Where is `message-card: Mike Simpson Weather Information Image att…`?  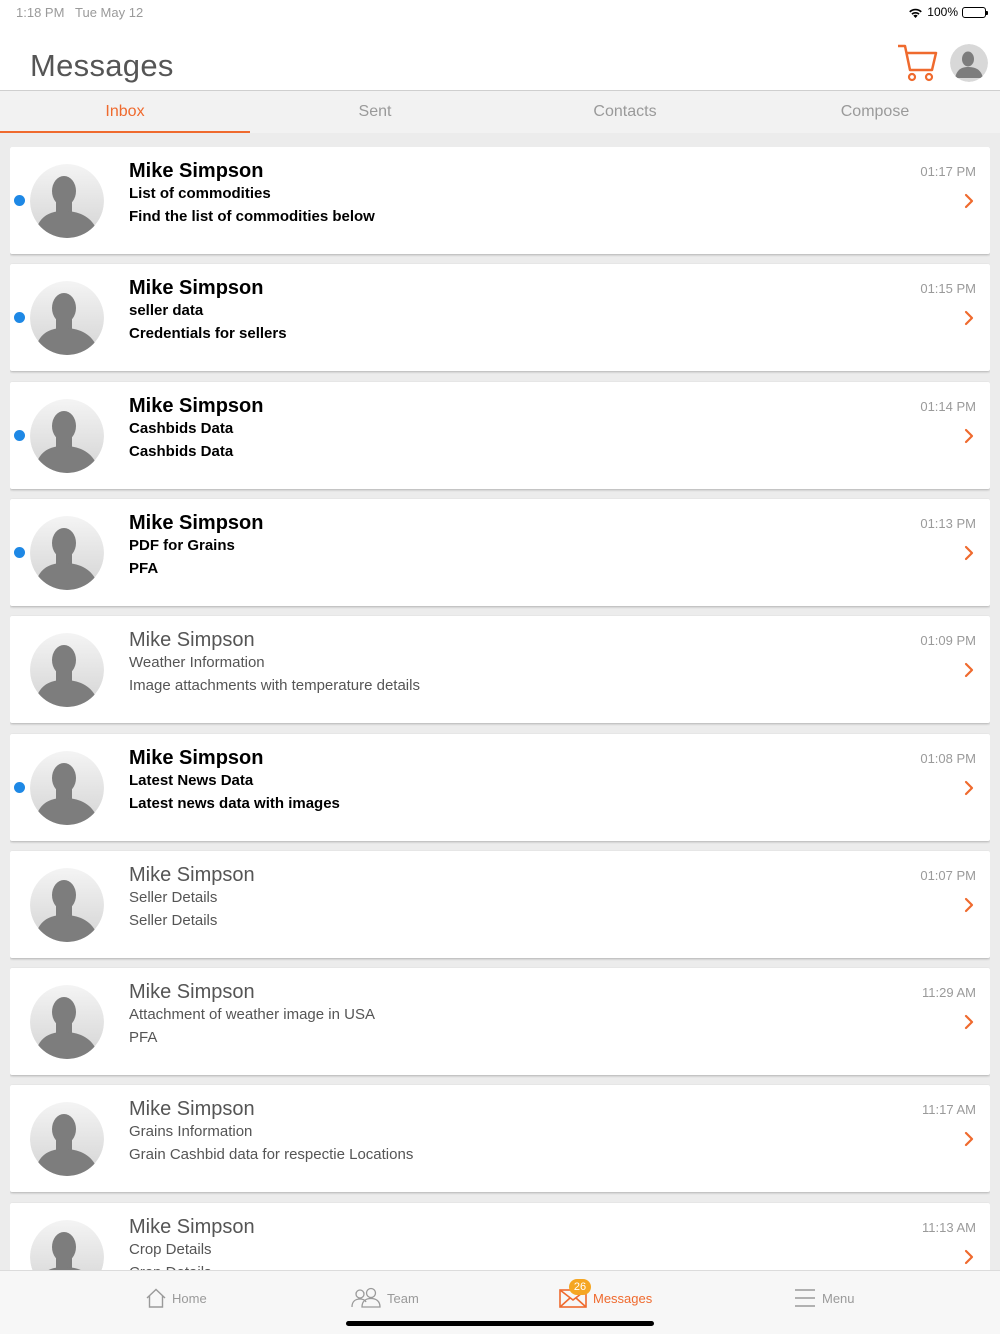 message-card: Mike Simpson Weather Information Image att… is located at coordinates (500, 669).